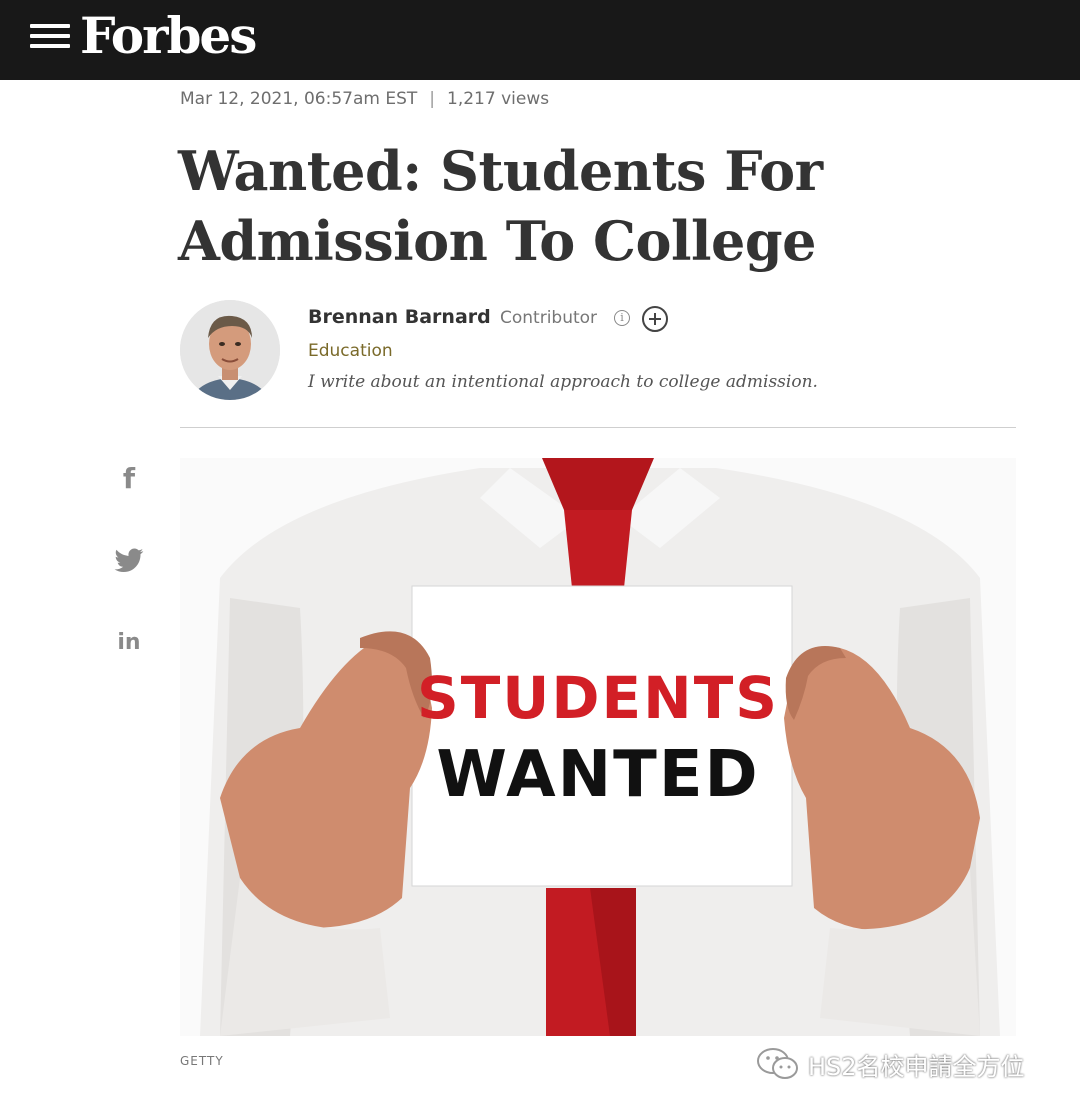  I want to click on plus-circle-icon, so click(655, 319).